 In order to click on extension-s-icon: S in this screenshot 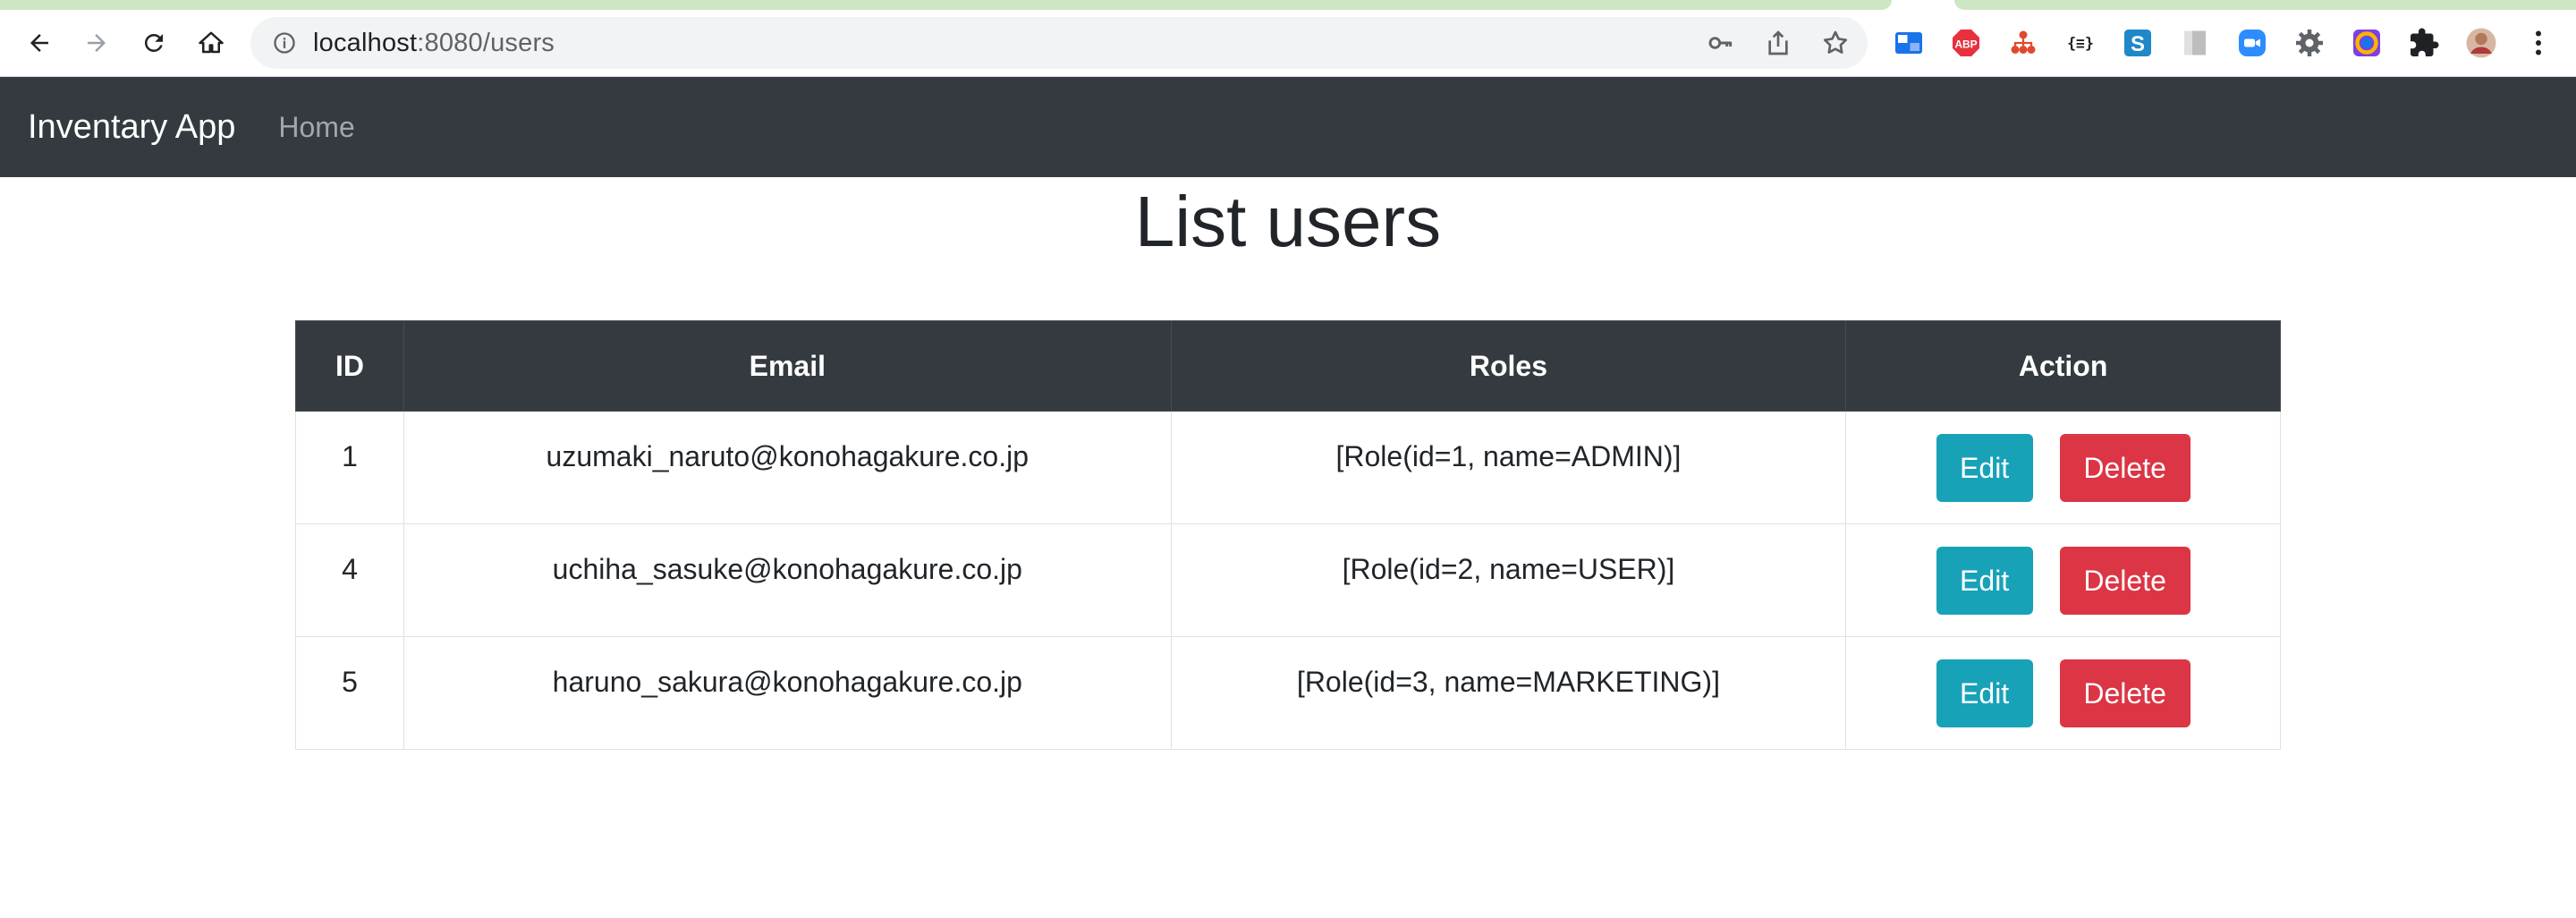, I will do `click(2137, 43)`.